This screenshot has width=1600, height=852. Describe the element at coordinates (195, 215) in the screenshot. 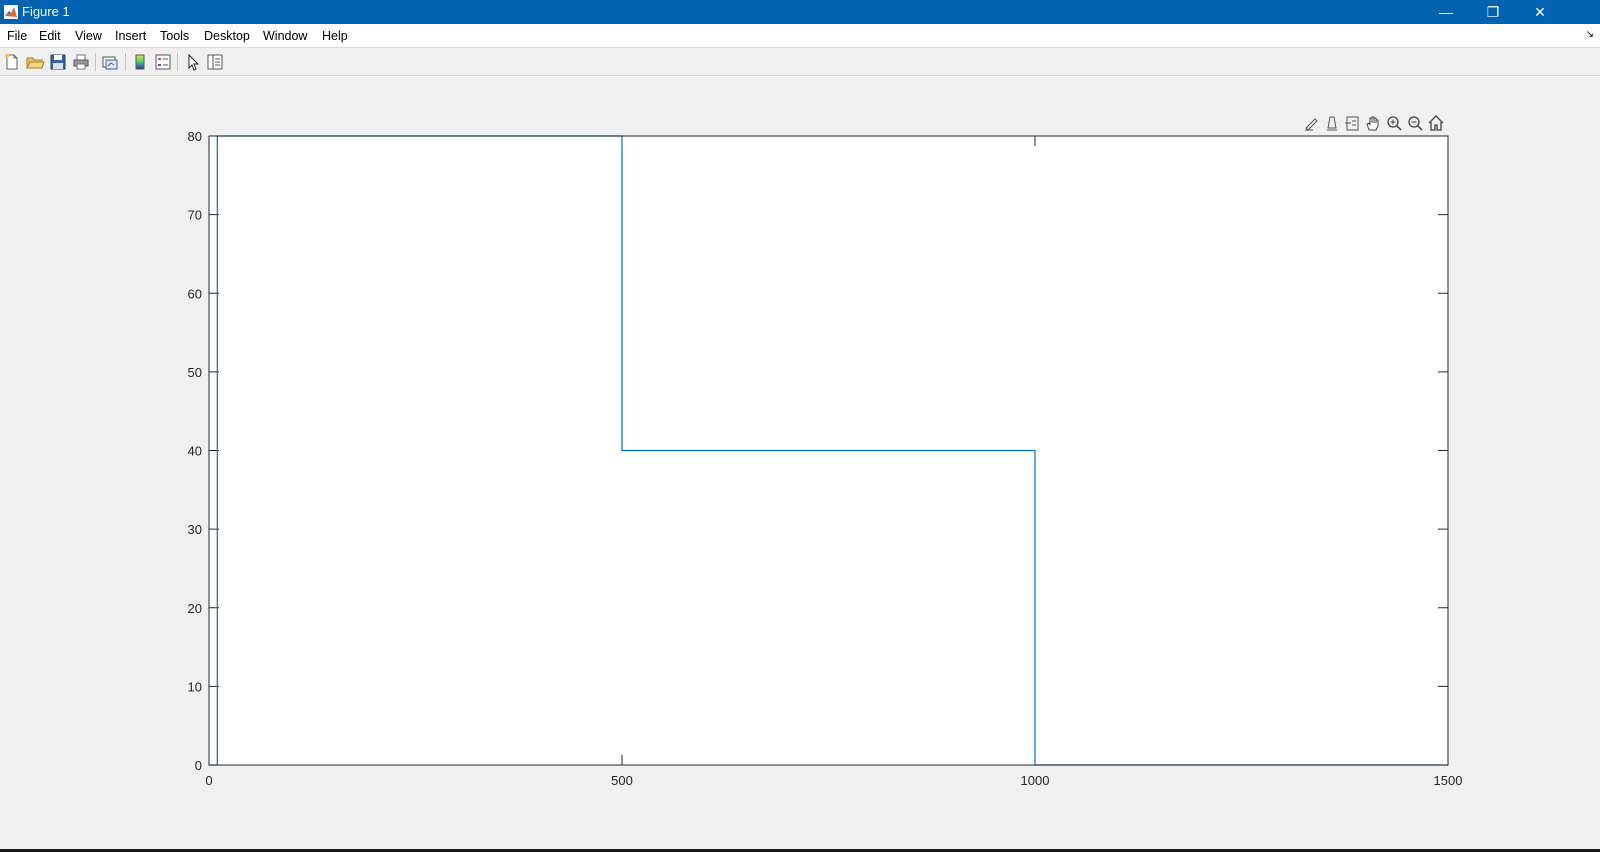

I see `y-tick-label: 70` at that location.